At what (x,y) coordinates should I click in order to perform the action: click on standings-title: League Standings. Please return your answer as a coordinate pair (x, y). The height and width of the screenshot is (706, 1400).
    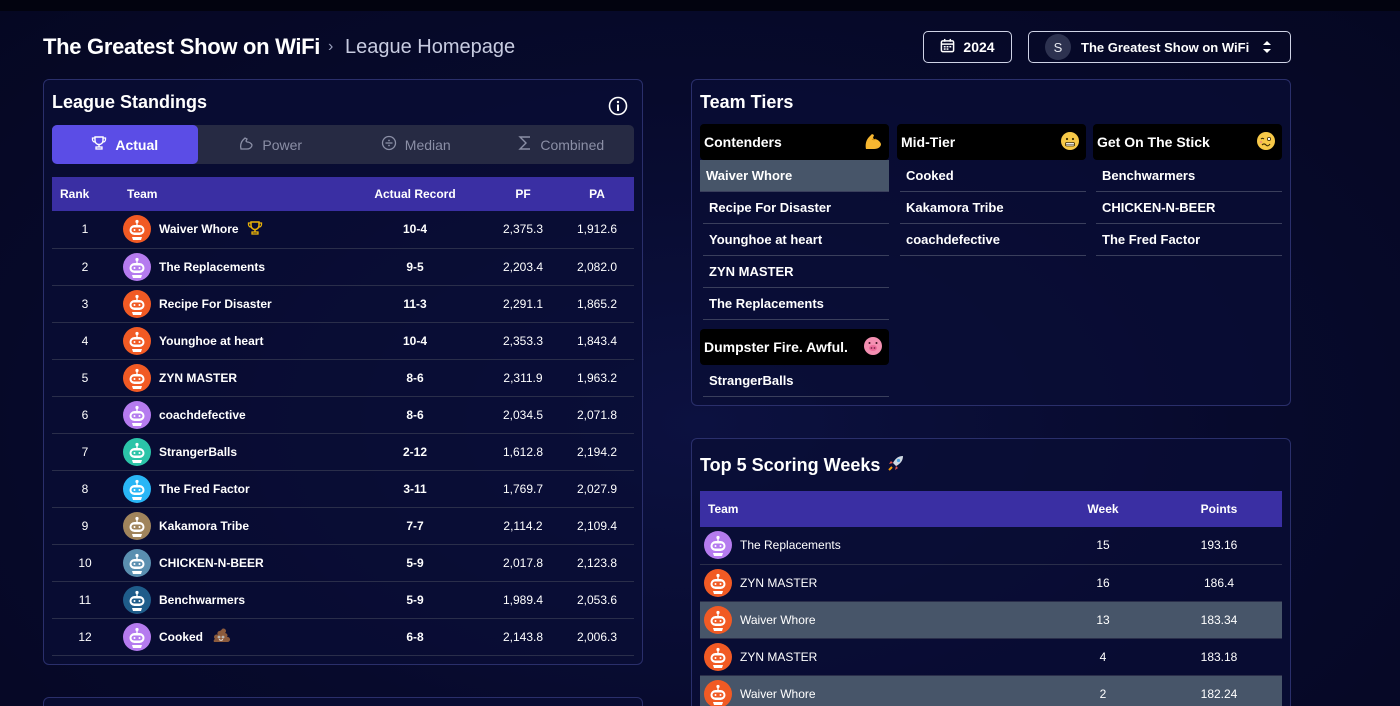
    Looking at the image, I should click on (130, 102).